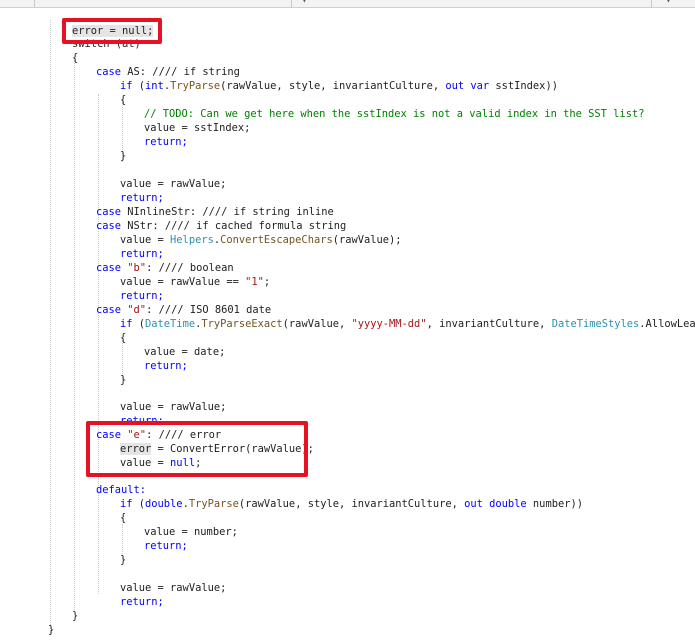  I want to click on code-token: value = rawValue ==, so click(183, 282).